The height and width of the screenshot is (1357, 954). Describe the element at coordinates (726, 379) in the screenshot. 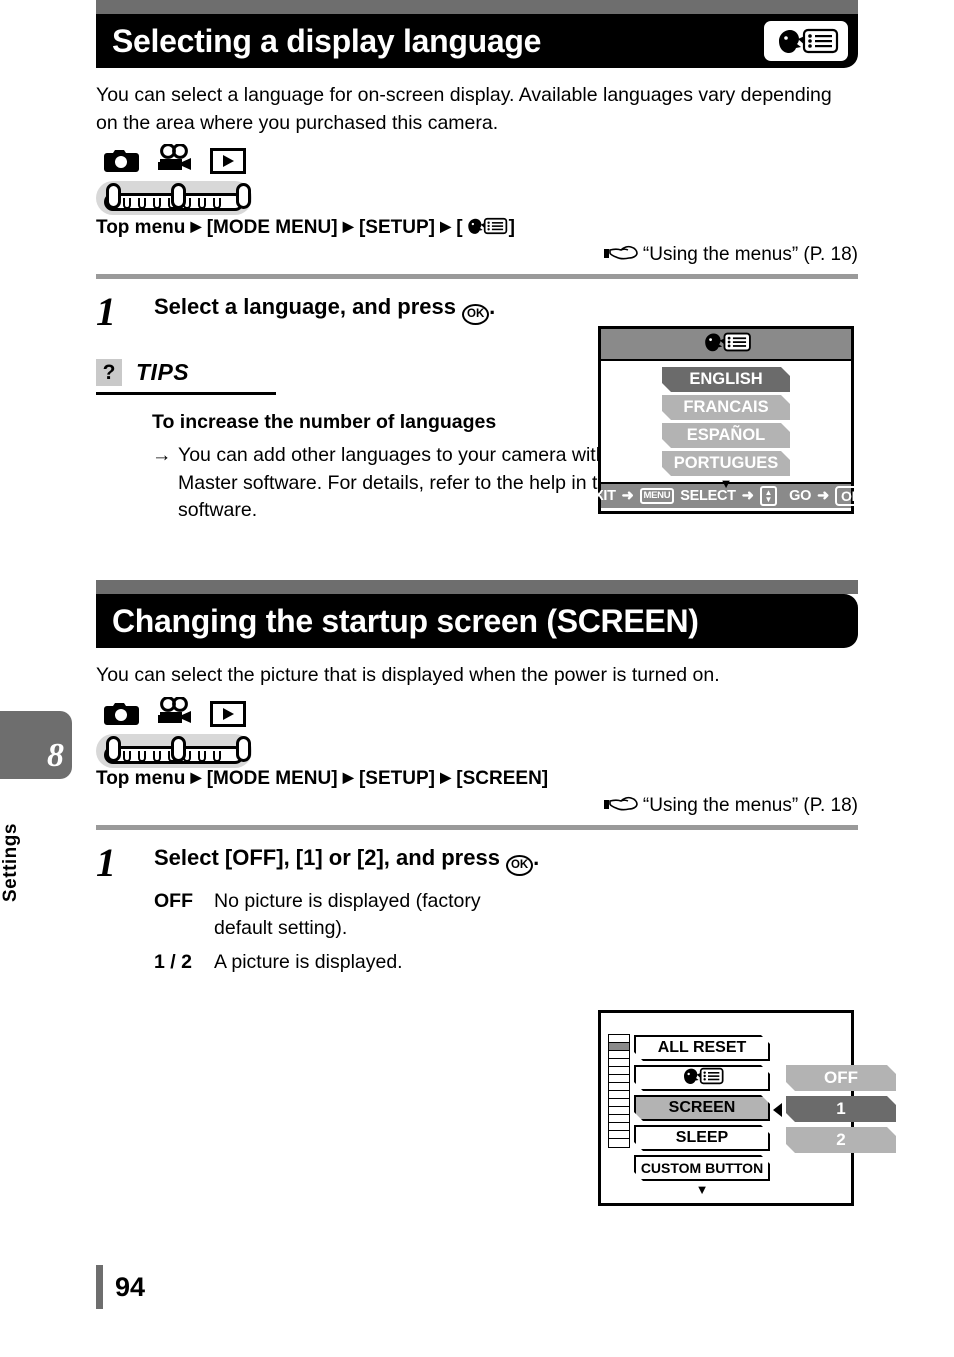

I see `list-item: ENGLISH` at that location.